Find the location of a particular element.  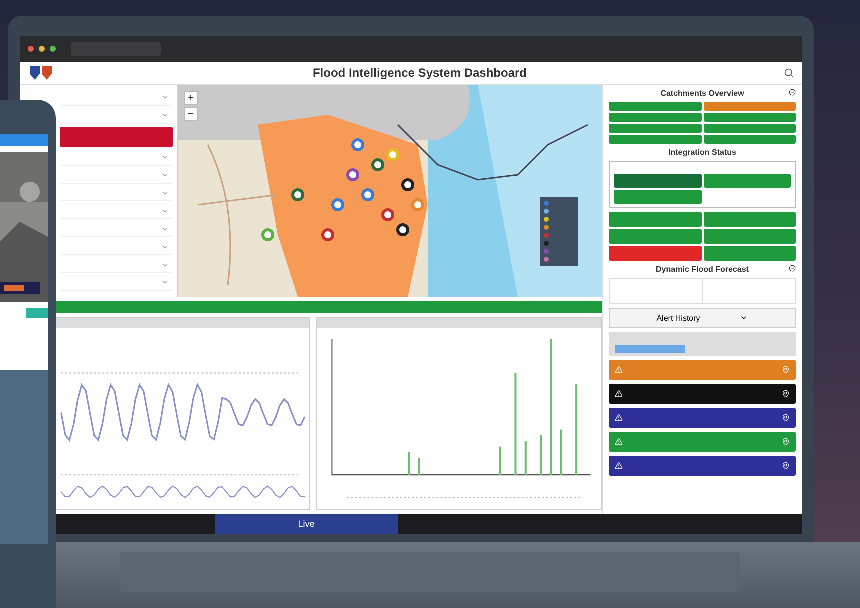

zoom-out-button is located at coordinates (191, 114).